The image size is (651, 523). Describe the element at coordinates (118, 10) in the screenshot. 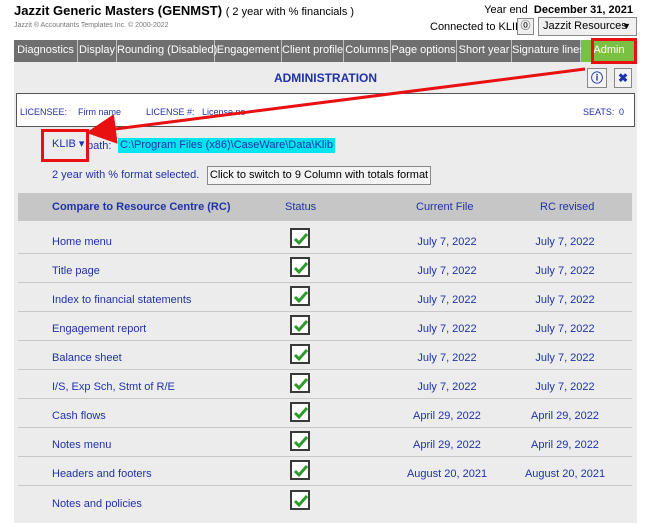

I see `app-title-text: Jazzit Generic Masters (GENMST)` at that location.